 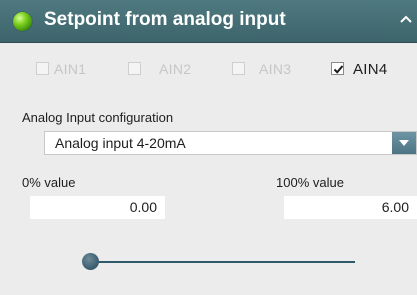 What do you see at coordinates (42, 68) in the screenshot?
I see `ain1-checkbox` at bounding box center [42, 68].